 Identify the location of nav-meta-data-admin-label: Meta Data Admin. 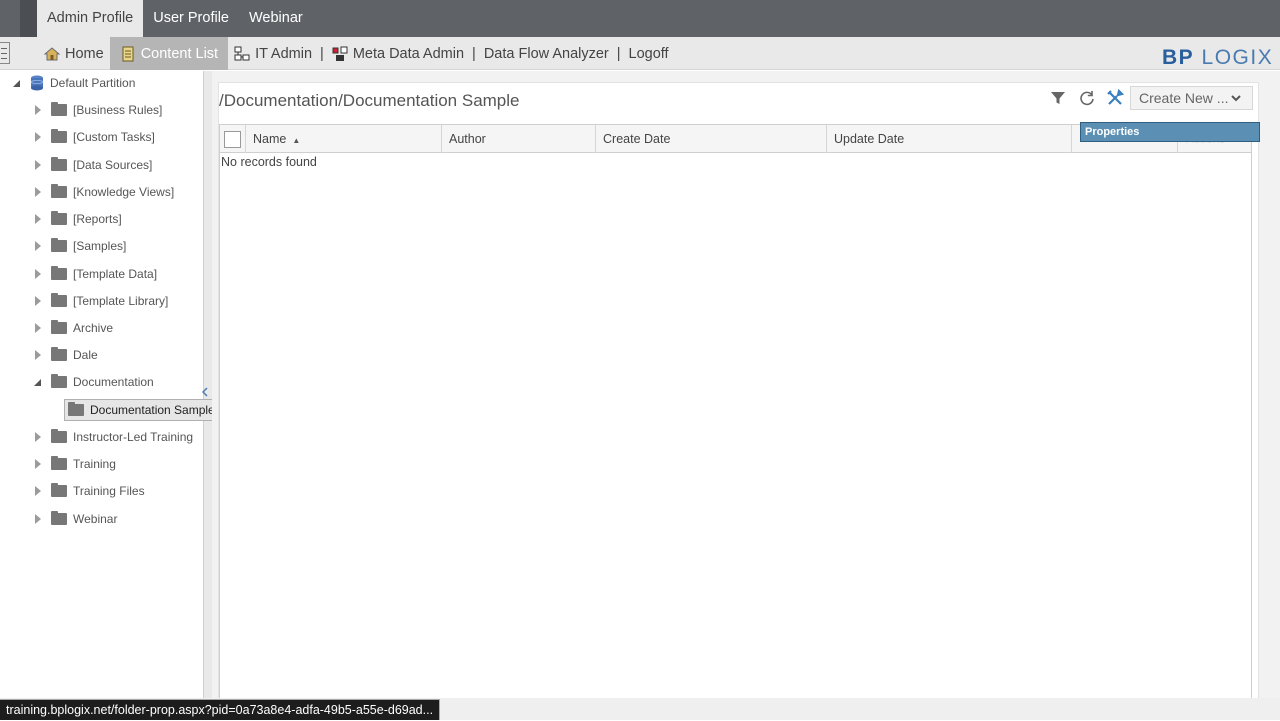
(408, 53).